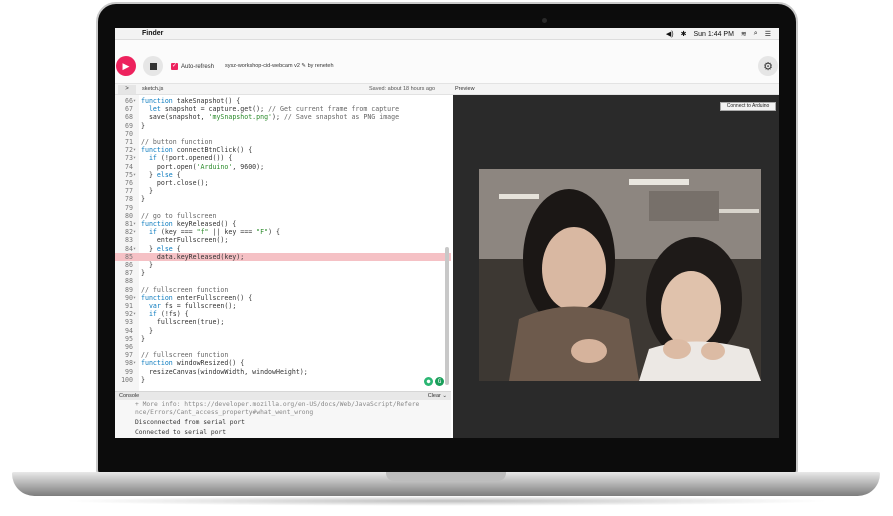 The height and width of the screenshot is (516, 893). Describe the element at coordinates (161, 248) in the screenshot. I see `code-text: } else {` at that location.